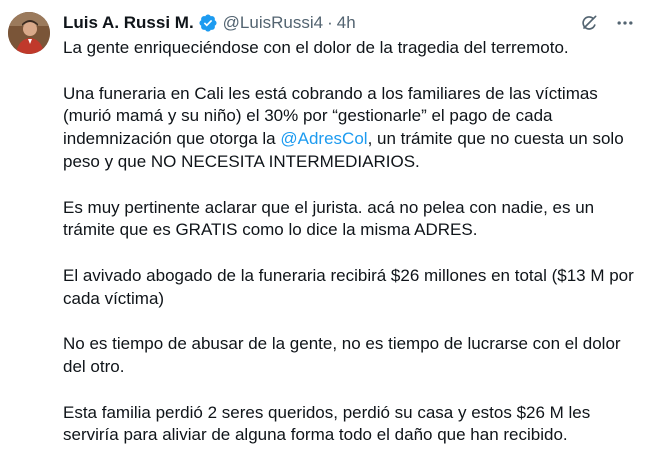 The height and width of the screenshot is (452, 652). I want to click on more-options-icon, so click(625, 23).